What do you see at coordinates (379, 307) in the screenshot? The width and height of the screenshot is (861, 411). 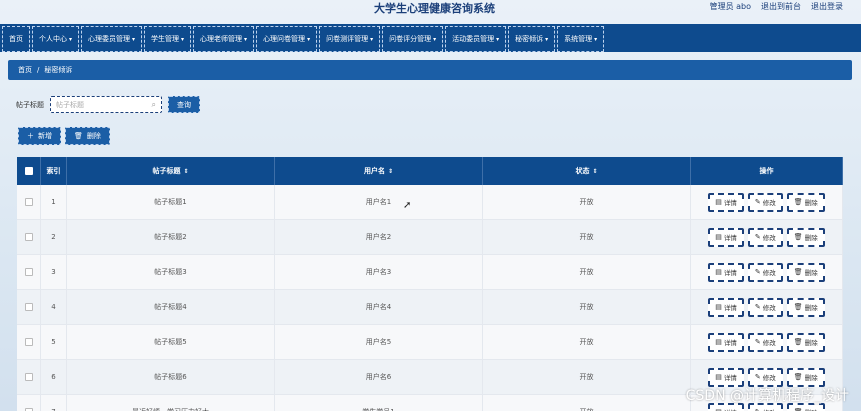 I see `cell-user: 用户名4` at bounding box center [379, 307].